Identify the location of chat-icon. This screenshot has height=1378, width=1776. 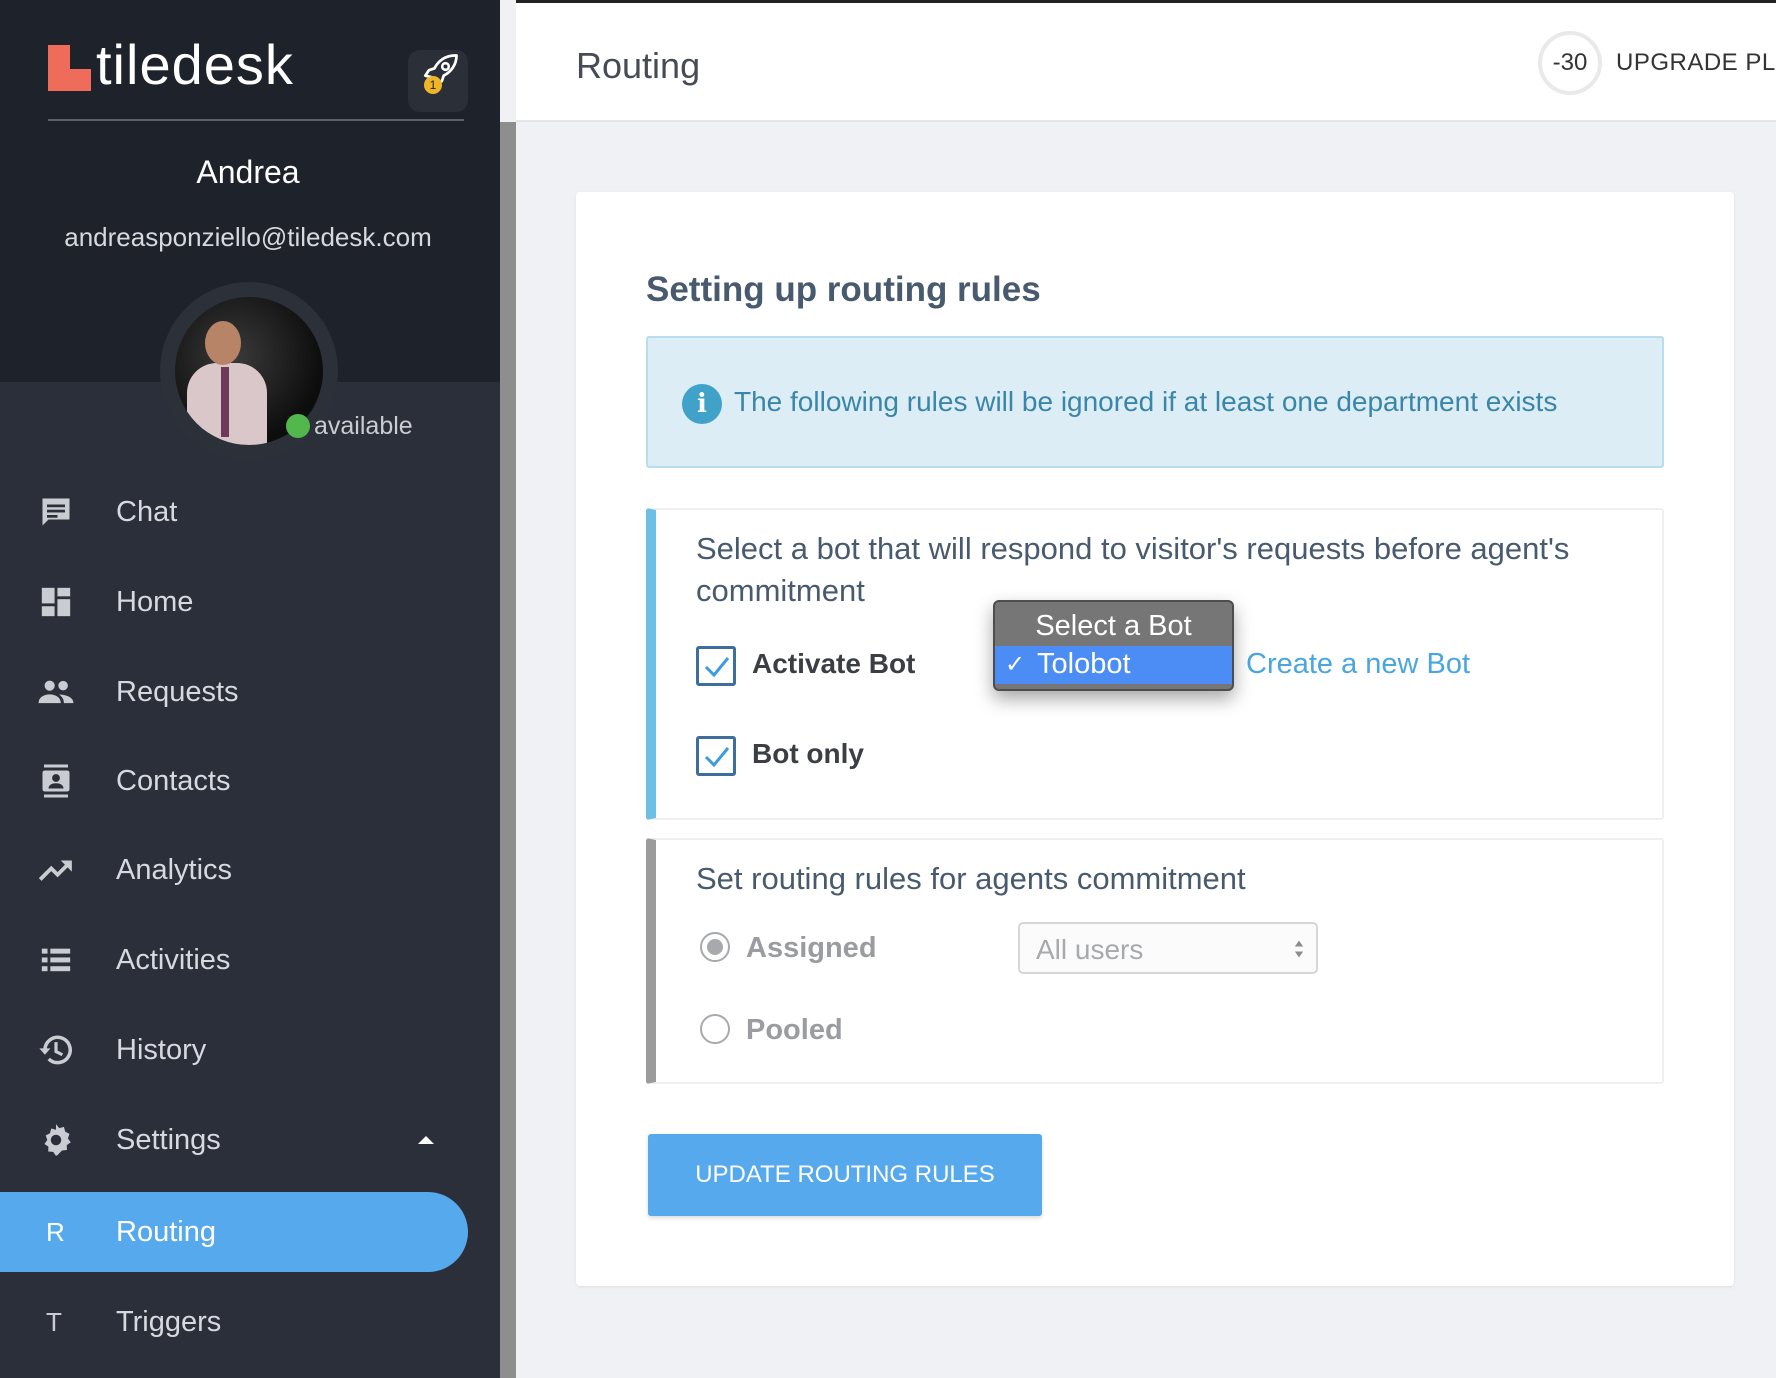
(56, 512).